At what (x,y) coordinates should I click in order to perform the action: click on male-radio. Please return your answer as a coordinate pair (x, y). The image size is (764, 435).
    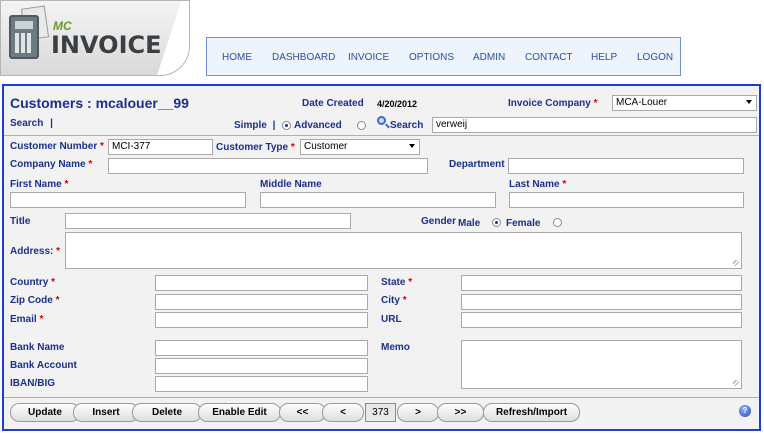
    Looking at the image, I should click on (496, 222).